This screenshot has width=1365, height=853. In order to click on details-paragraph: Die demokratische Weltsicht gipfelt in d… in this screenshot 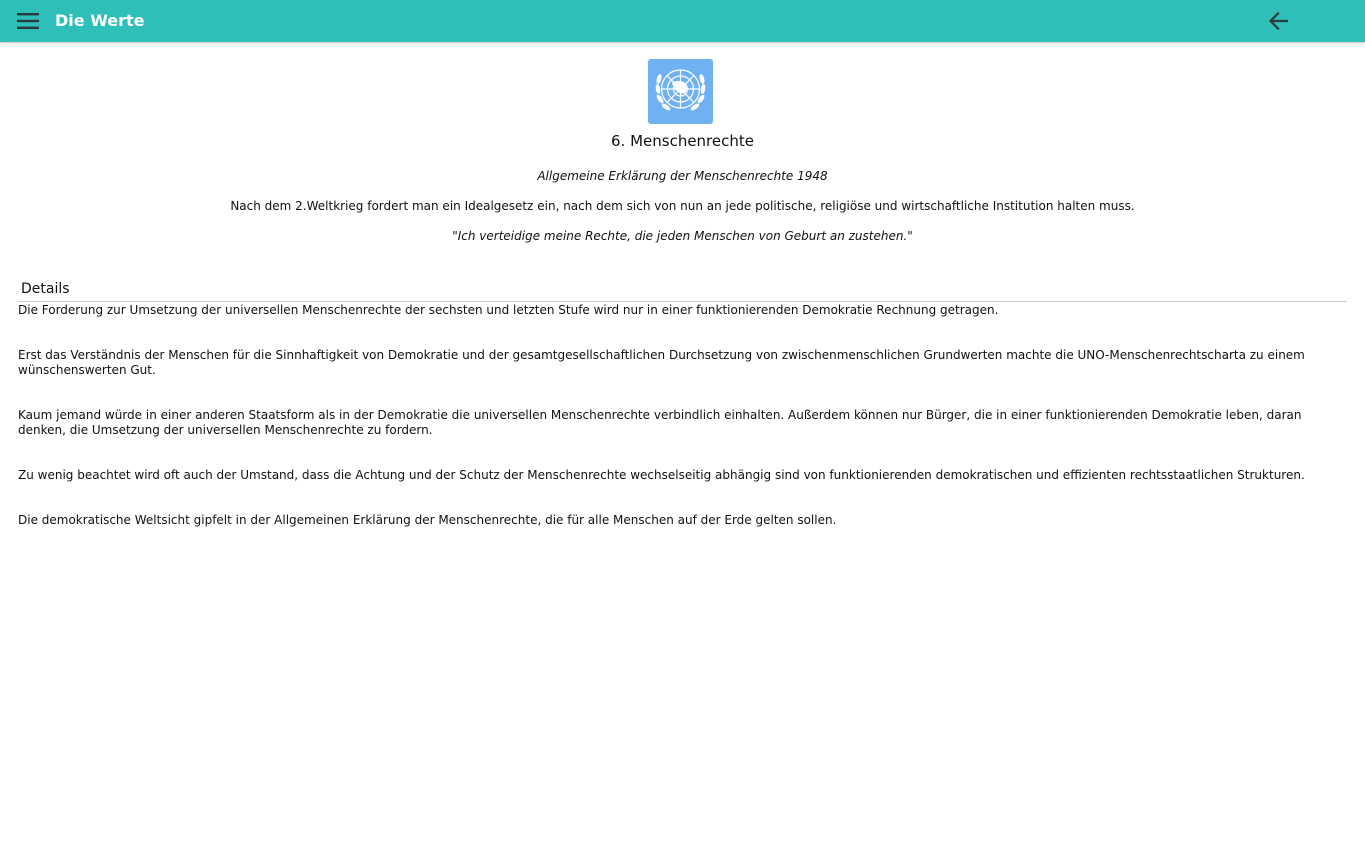, I will do `click(427, 520)`.